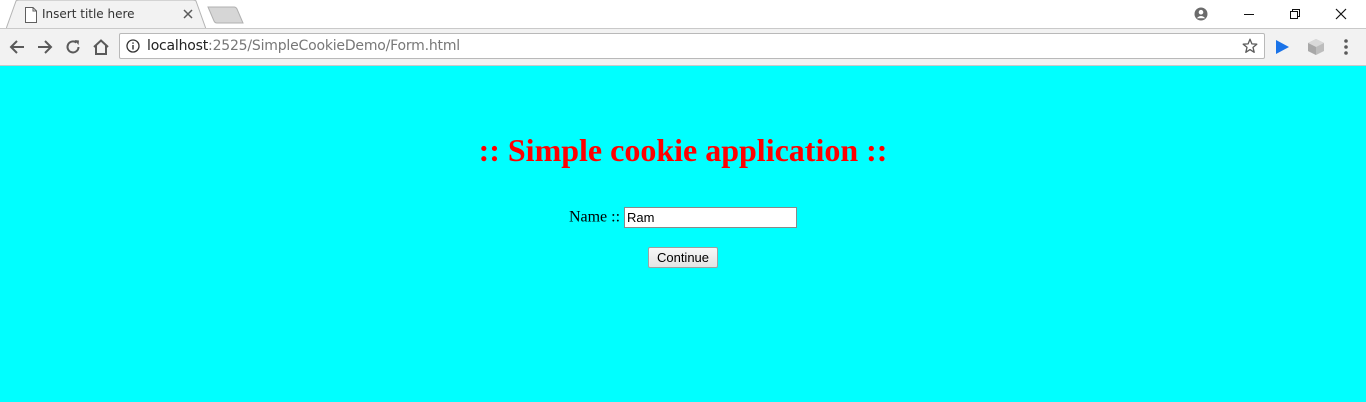  I want to click on close-icon, so click(188, 14).